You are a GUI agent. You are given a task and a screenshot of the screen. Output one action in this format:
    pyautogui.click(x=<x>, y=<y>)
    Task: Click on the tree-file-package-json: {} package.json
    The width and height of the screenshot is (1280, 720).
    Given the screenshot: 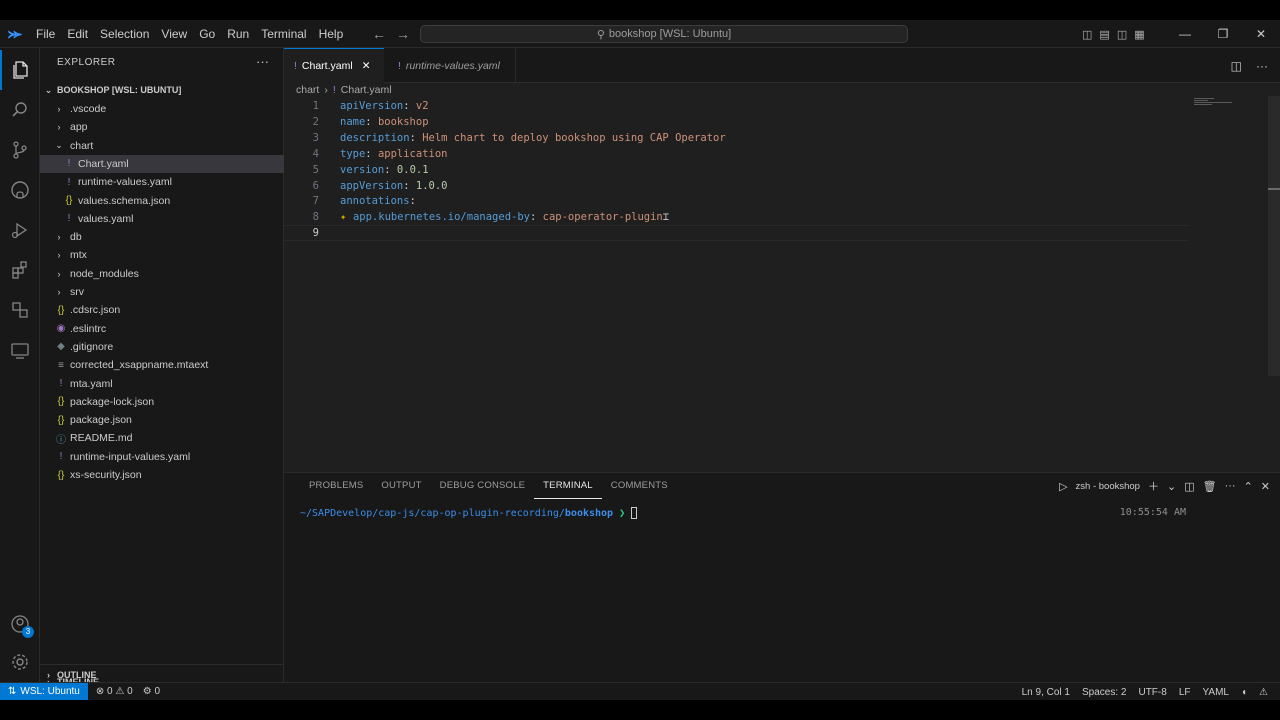 What is the action you would take?
    pyautogui.click(x=162, y=420)
    